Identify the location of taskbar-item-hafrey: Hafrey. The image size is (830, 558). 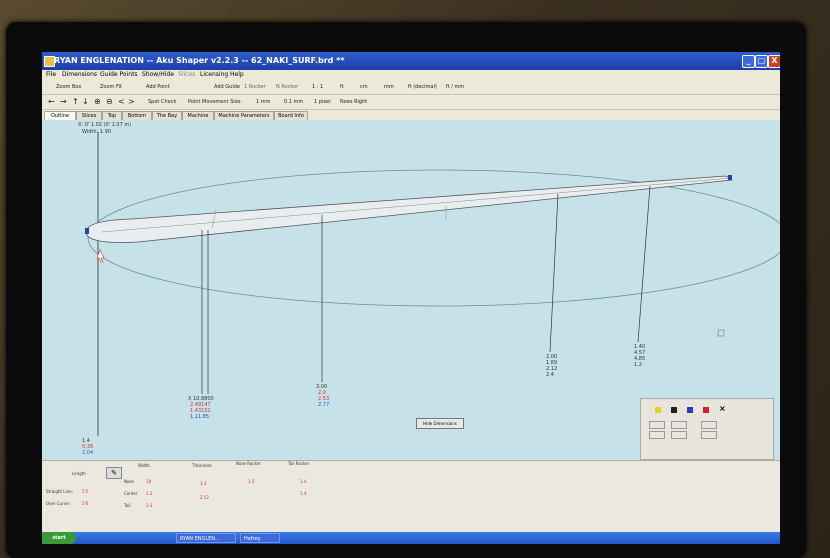
(260, 538).